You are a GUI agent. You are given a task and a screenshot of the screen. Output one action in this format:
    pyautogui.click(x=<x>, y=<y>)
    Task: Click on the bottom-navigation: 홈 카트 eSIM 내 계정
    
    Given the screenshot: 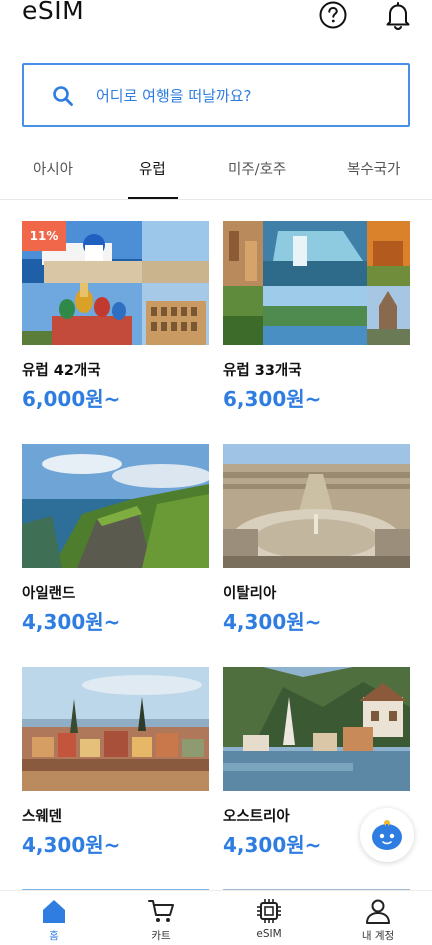 What is the action you would take?
    pyautogui.click(x=216, y=917)
    